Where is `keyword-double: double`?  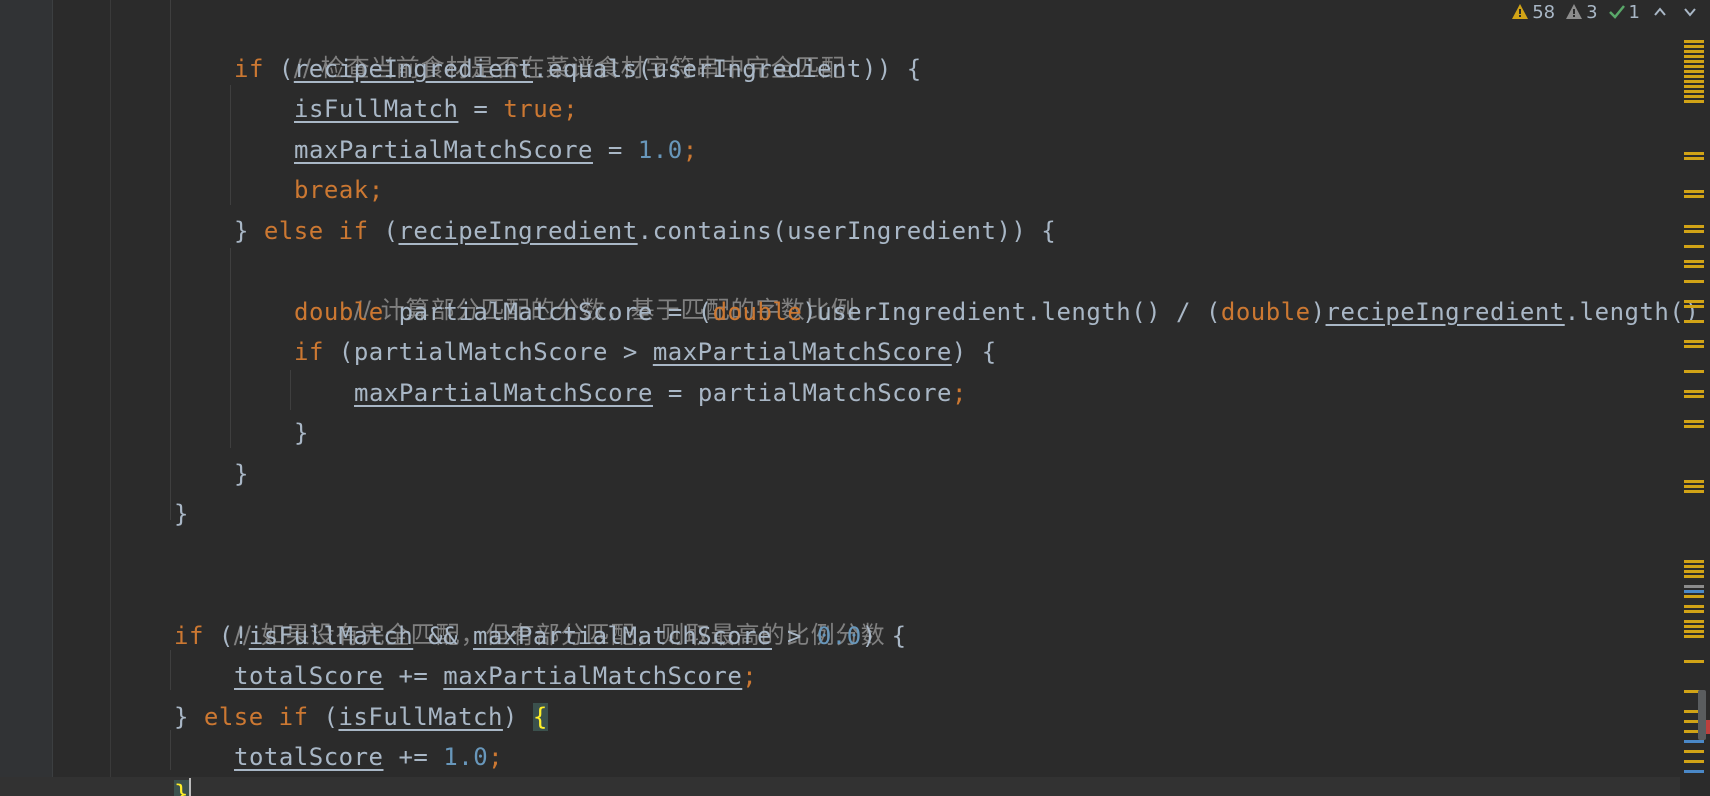
keyword-double: double is located at coordinates (339, 312).